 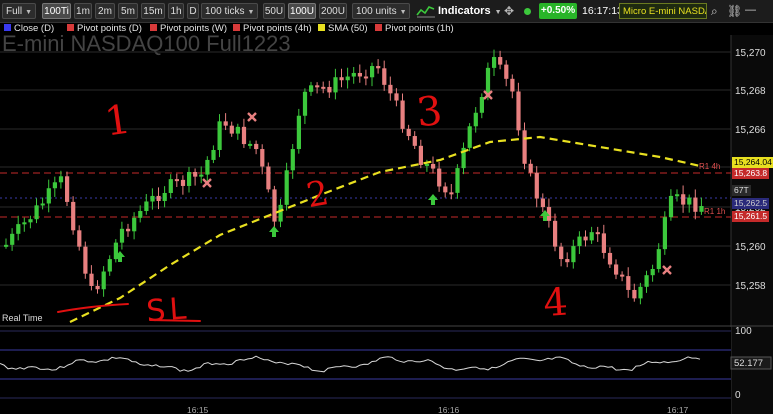 What do you see at coordinates (751, 10) in the screenshot?
I see `minimize-icon: —` at bounding box center [751, 10].